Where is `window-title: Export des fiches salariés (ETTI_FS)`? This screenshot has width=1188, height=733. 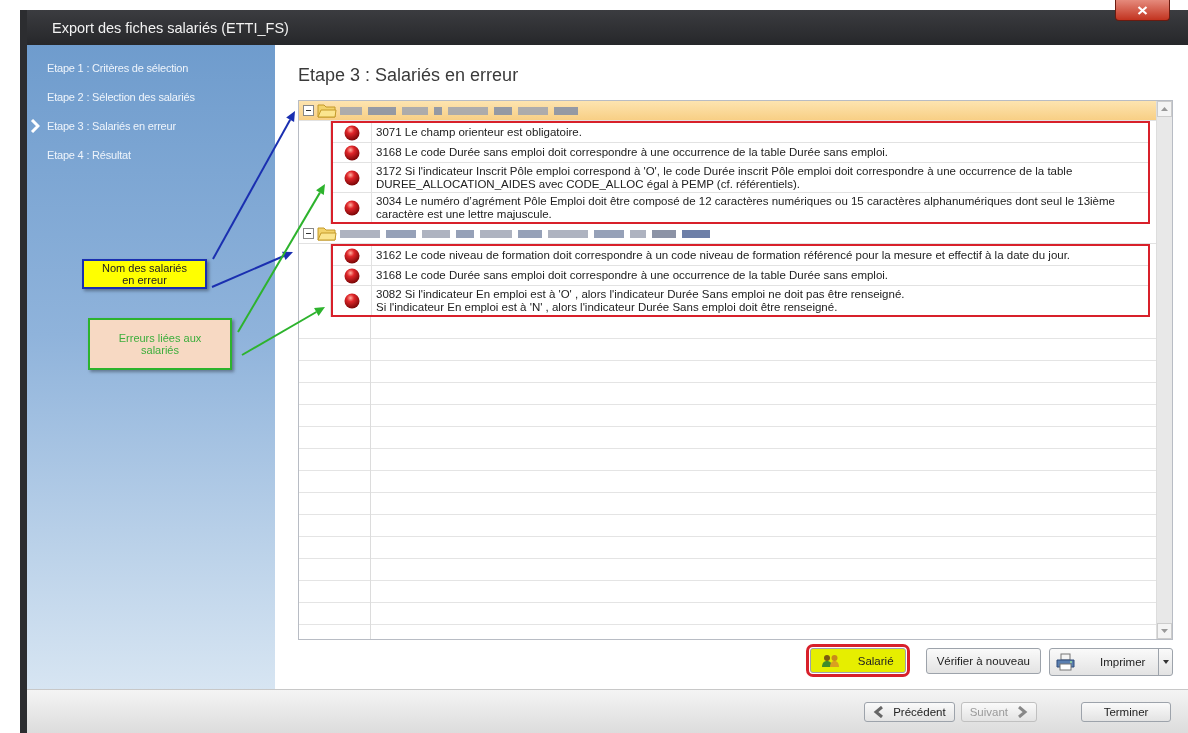
window-title: Export des fiches salariés (ETTI_FS) is located at coordinates (607, 27).